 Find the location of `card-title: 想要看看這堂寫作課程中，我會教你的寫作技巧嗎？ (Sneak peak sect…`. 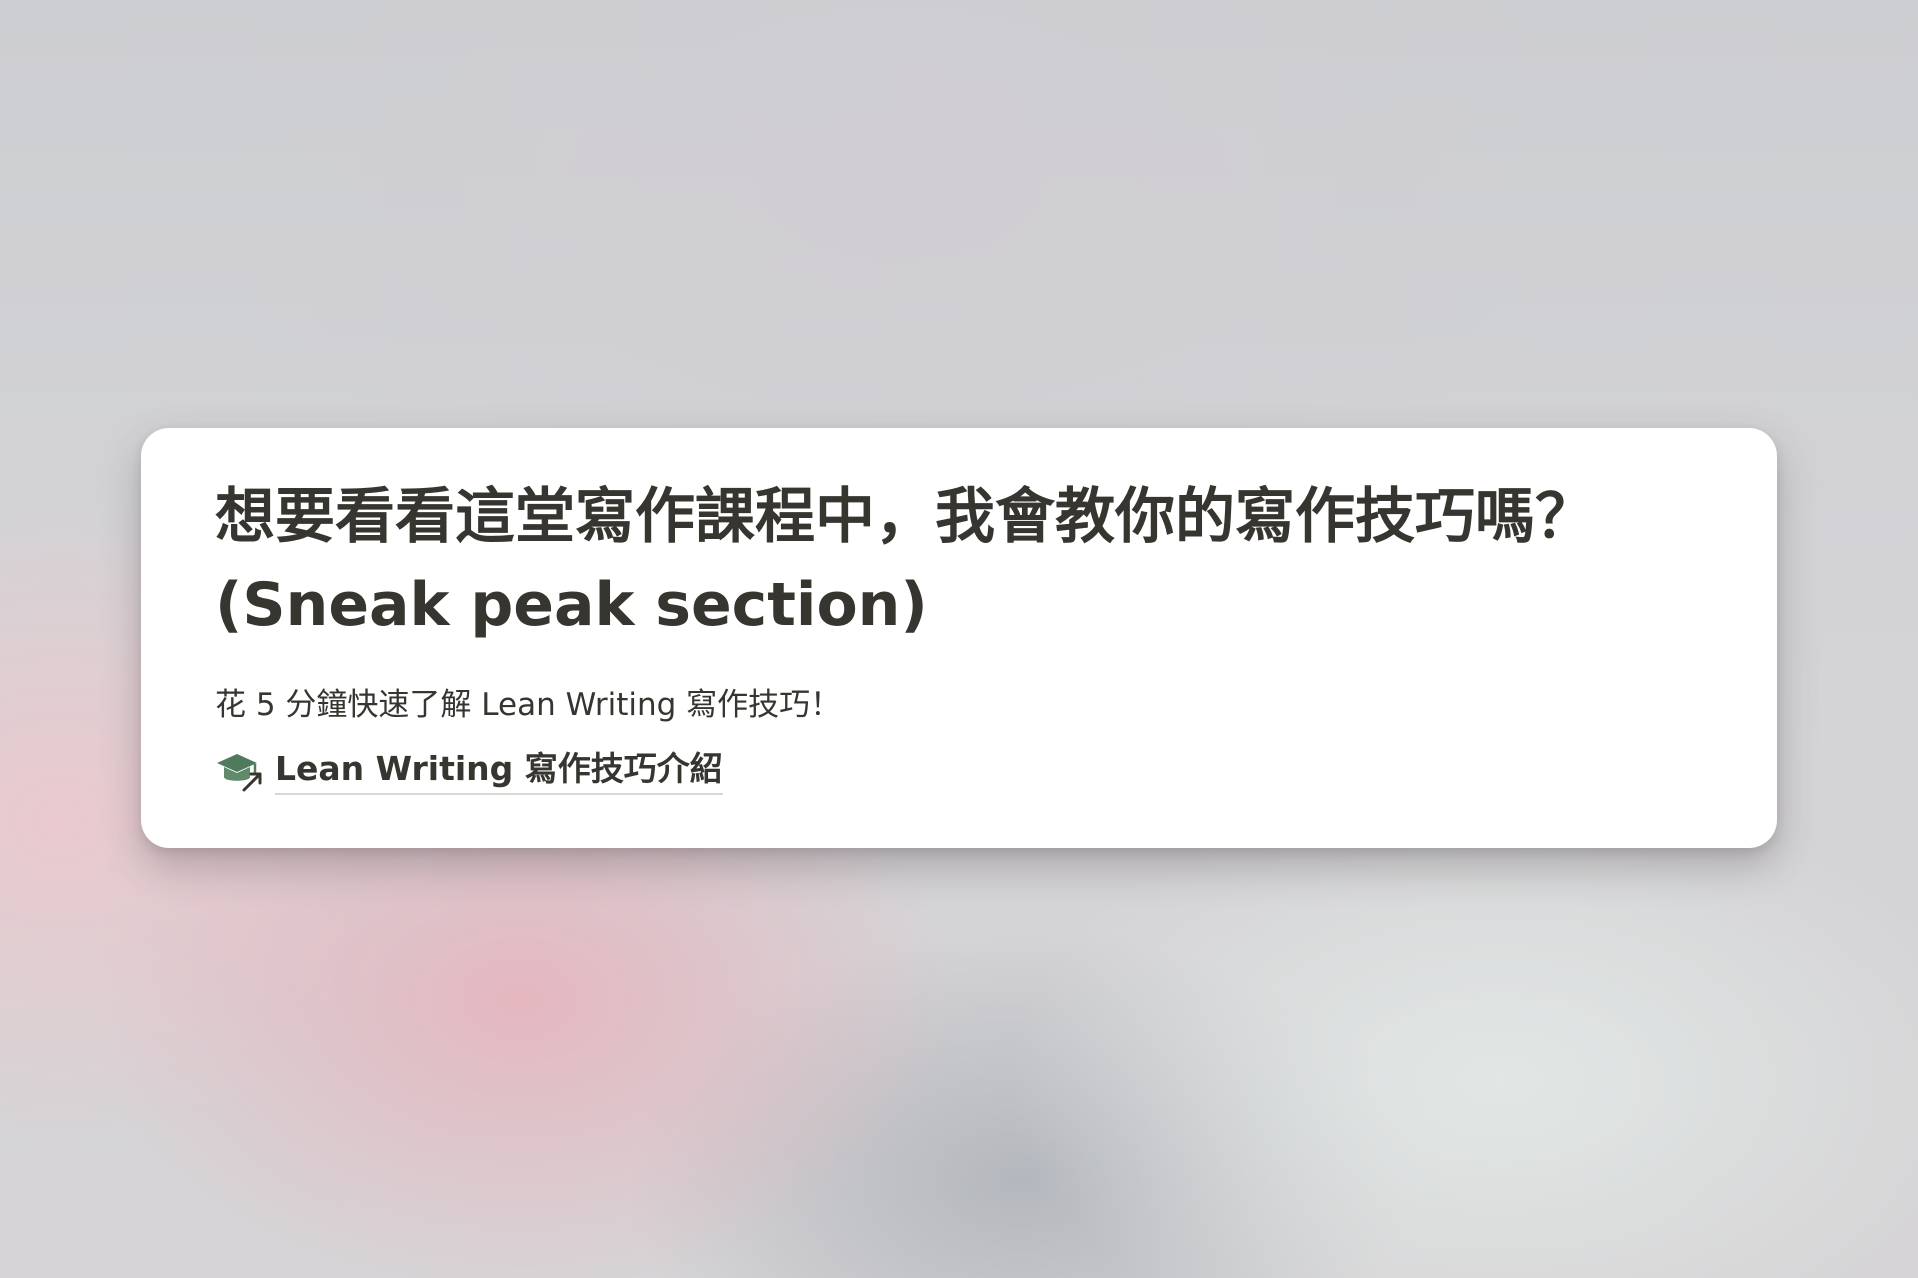

card-title: 想要看看這堂寫作課程中，我會教你的寫作技巧嗎？ (Sneak peak sect… is located at coordinates (905, 561).